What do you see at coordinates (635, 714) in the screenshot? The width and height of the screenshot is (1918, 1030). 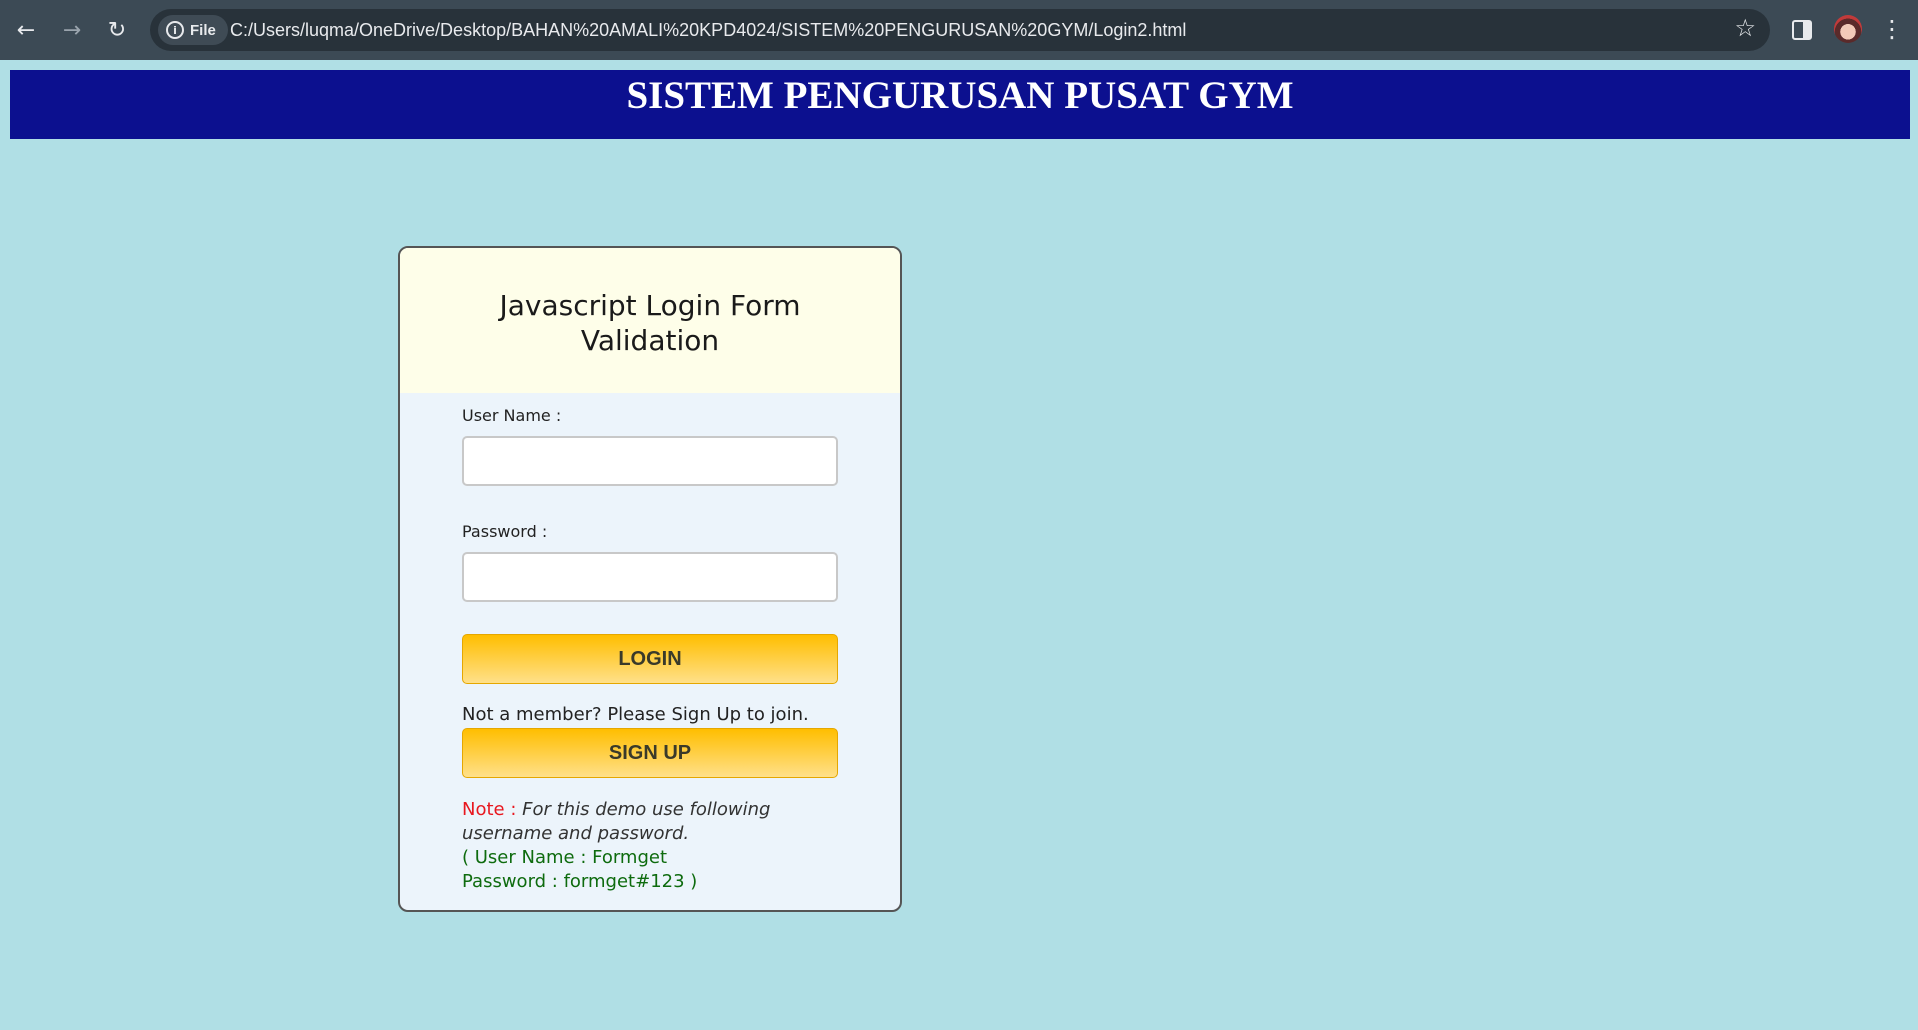 I see `member-prompt: Not a member? Please Sign Up to join.` at bounding box center [635, 714].